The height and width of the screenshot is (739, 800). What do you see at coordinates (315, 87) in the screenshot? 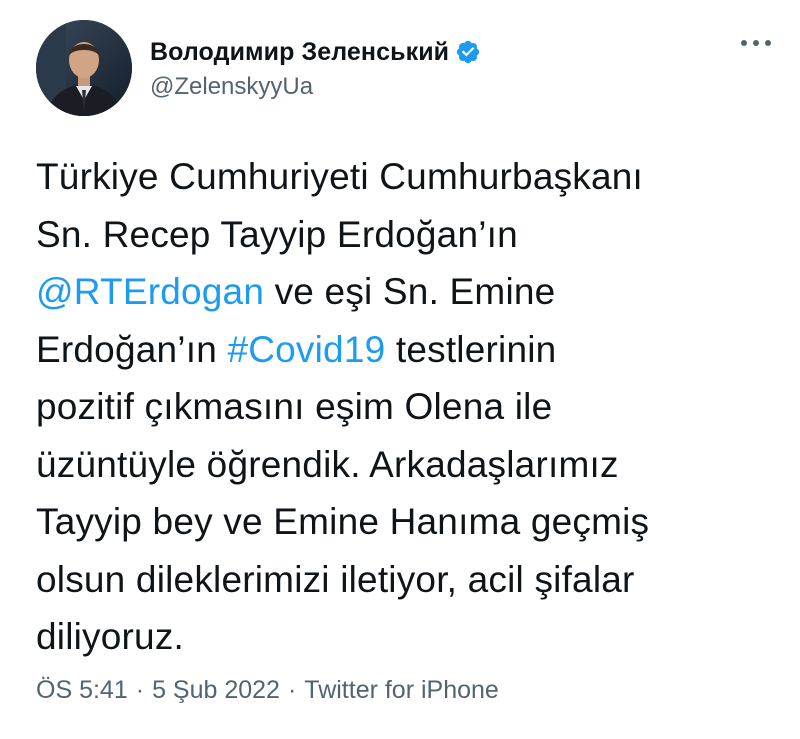
I see `user-handle: @ZelenskyyUa` at bounding box center [315, 87].